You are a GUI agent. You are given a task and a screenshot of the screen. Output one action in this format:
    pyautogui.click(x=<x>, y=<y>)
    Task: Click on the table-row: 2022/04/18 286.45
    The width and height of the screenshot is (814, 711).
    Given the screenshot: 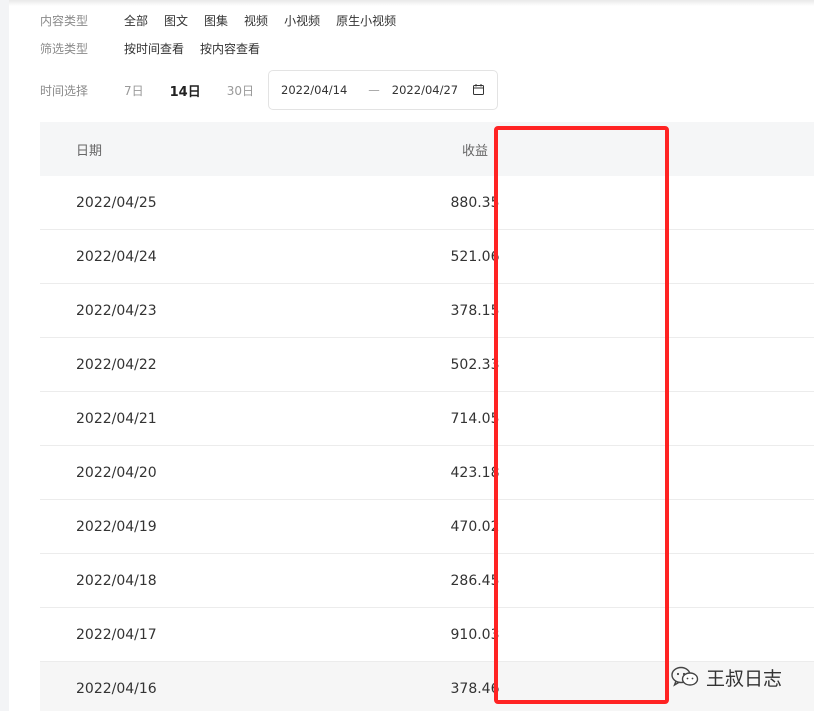 What is the action you would take?
    pyautogui.click(x=427, y=581)
    